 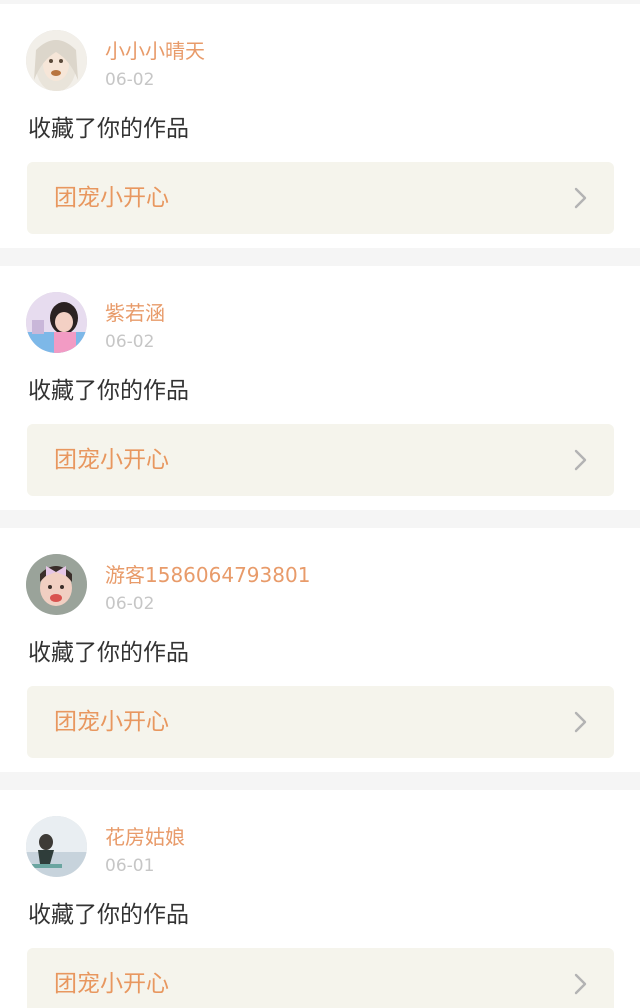 I want to click on avatar-figure-seaside-icon, so click(x=56, y=846).